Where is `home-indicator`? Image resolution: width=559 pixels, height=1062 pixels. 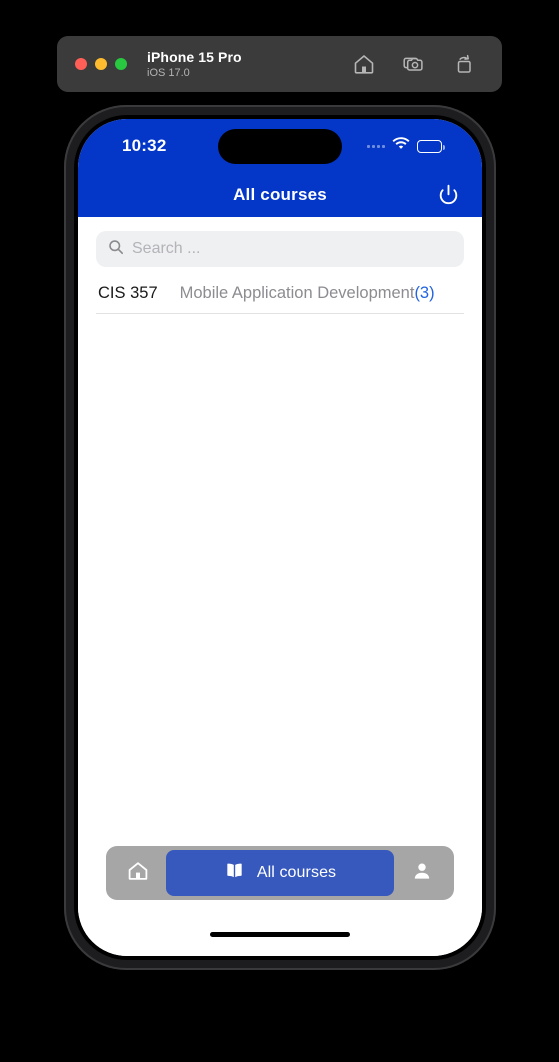
home-indicator is located at coordinates (280, 934).